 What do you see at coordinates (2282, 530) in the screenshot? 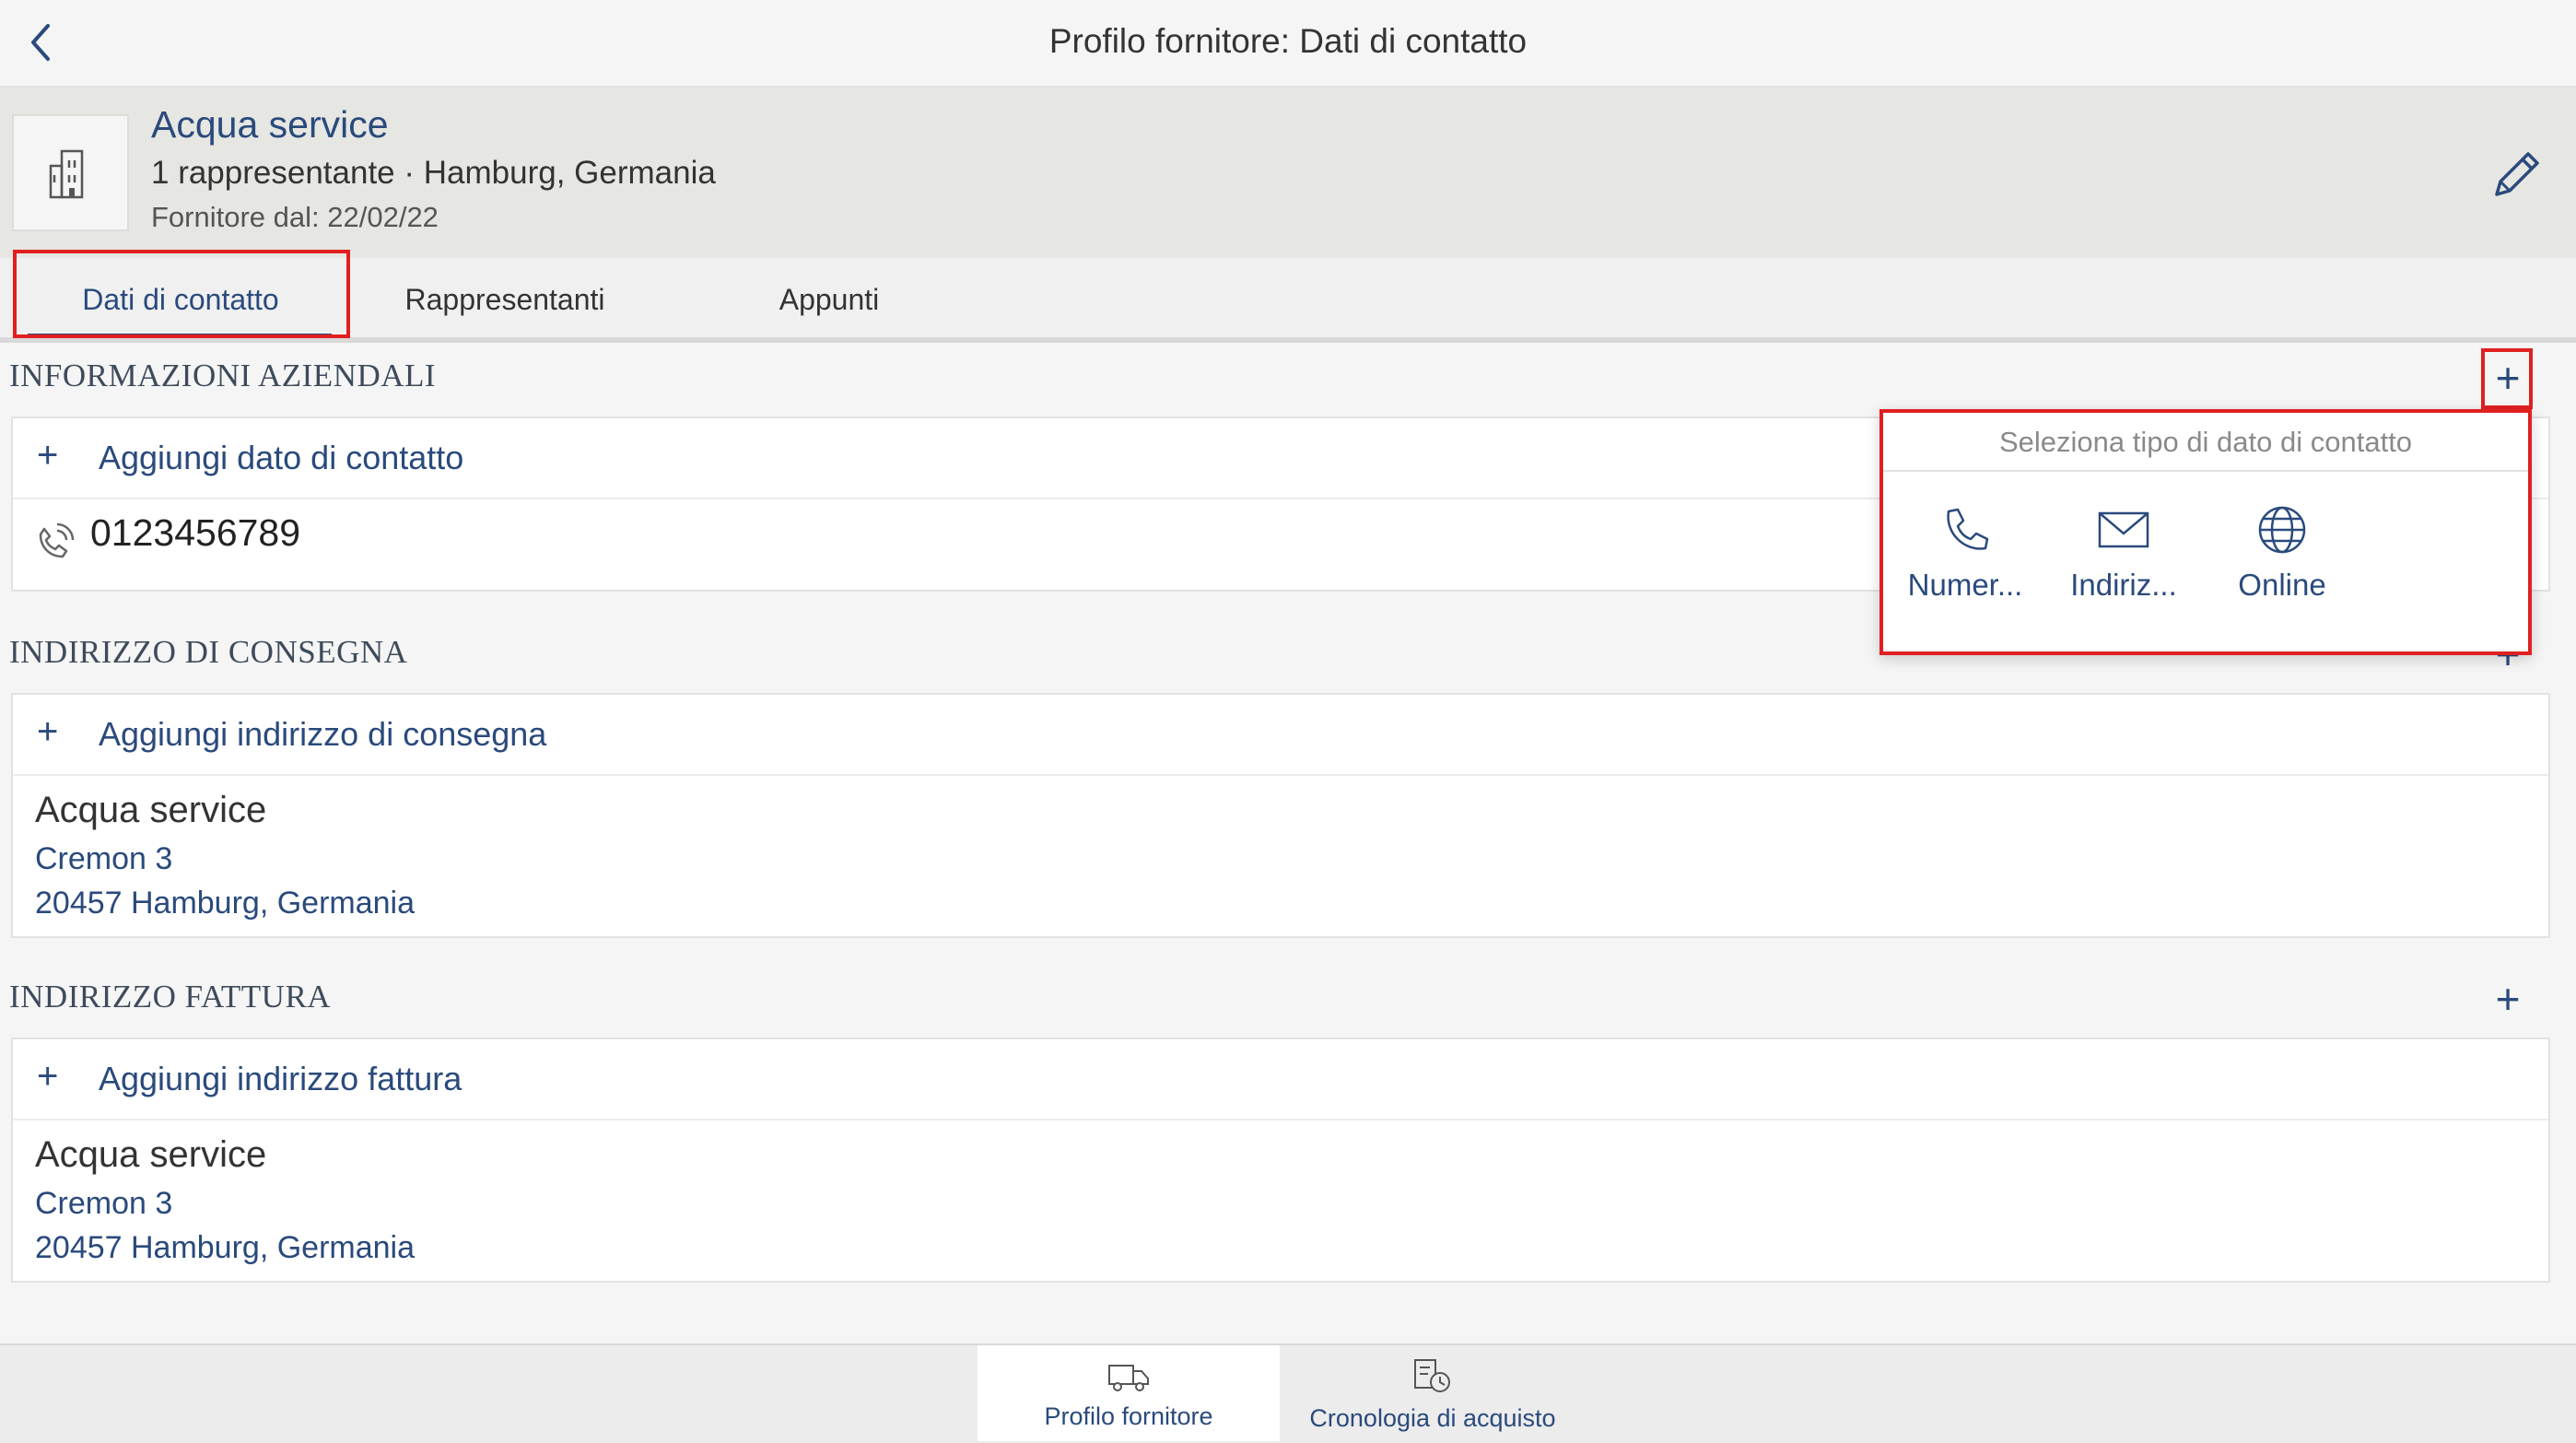
I see `globe-icon` at bounding box center [2282, 530].